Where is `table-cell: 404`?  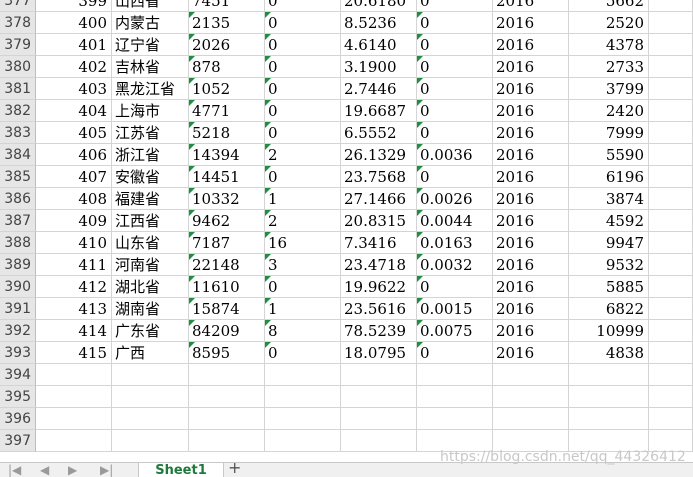
table-cell: 404 is located at coordinates (74, 111).